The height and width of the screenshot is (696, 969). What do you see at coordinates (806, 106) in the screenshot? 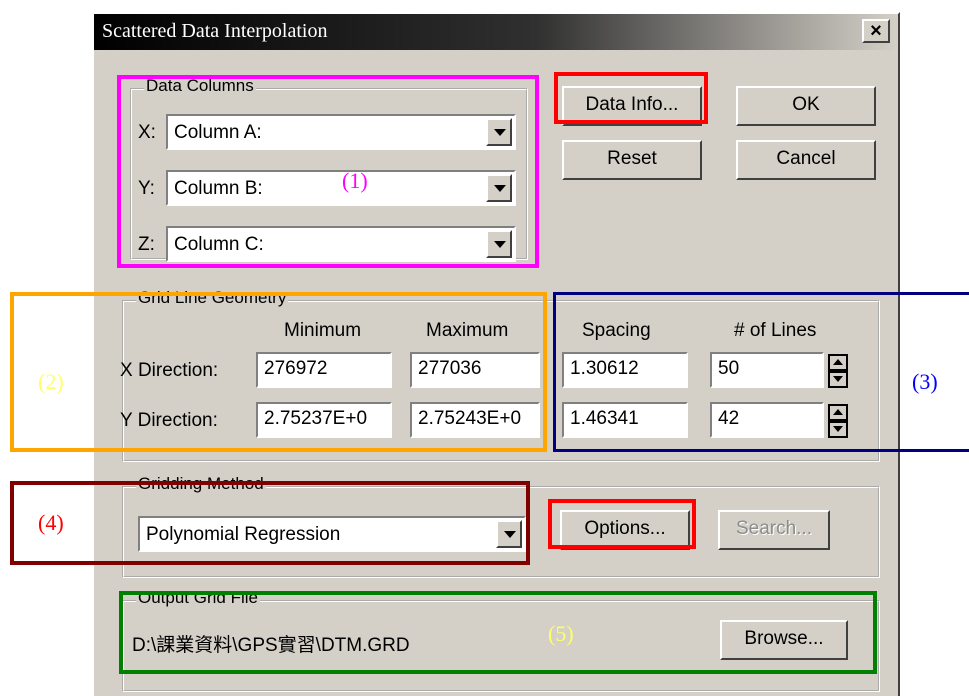
I see `ok-button: OK` at bounding box center [806, 106].